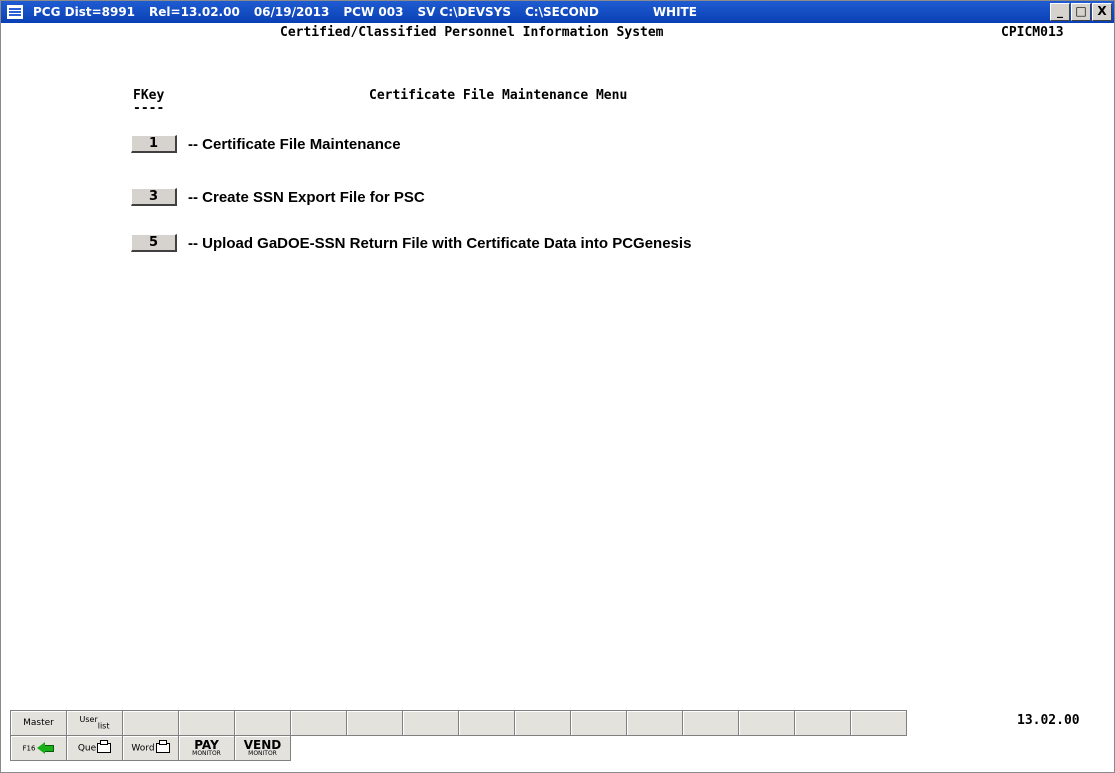 The height and width of the screenshot is (773, 1115). I want to click on que-label: Que, so click(87, 748).